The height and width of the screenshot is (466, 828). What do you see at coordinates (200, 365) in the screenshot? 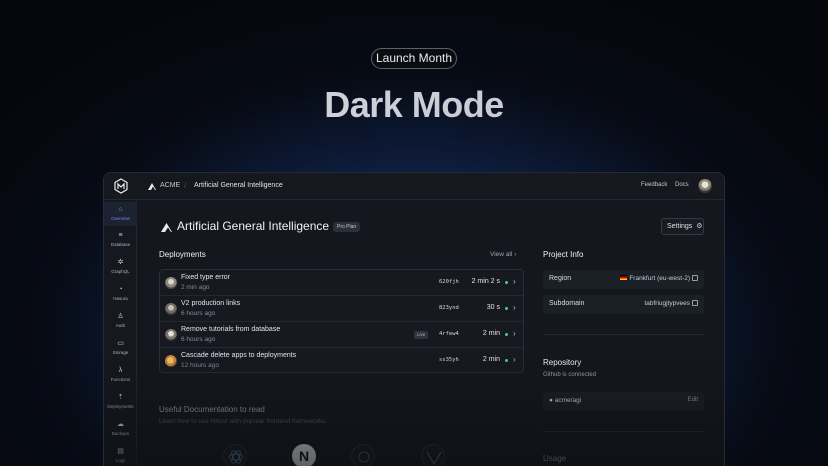
I see `deployment-time: 12 hours ago` at bounding box center [200, 365].